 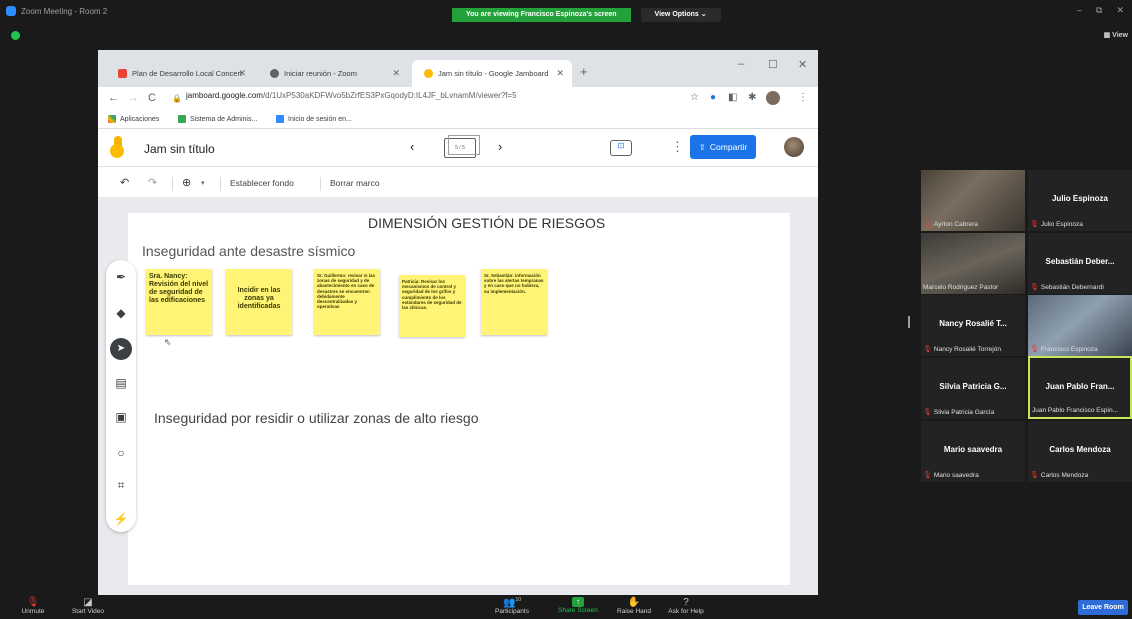 What do you see at coordinates (686, 602) in the screenshot?
I see `help-icon: ?` at bounding box center [686, 602].